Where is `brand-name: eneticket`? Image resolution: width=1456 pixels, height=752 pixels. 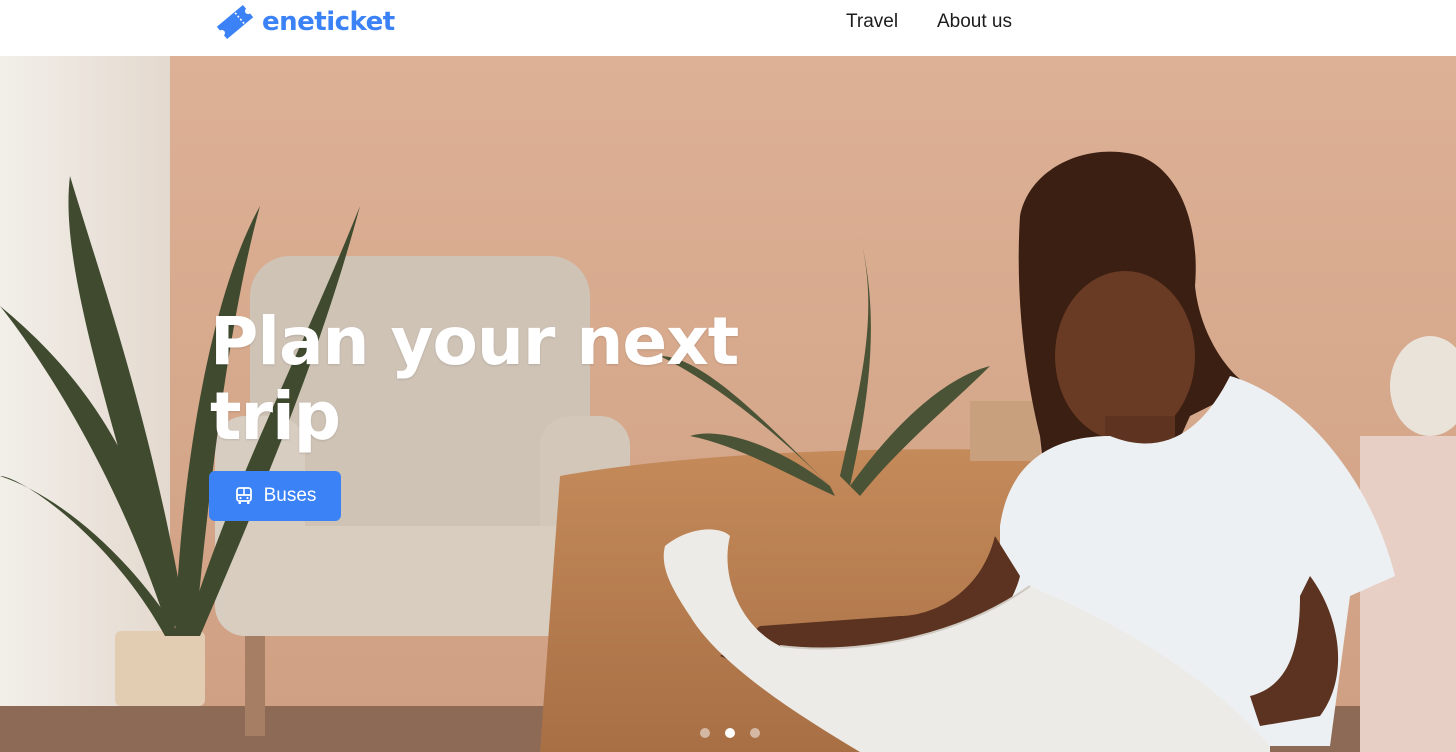
brand-name: eneticket is located at coordinates (328, 22).